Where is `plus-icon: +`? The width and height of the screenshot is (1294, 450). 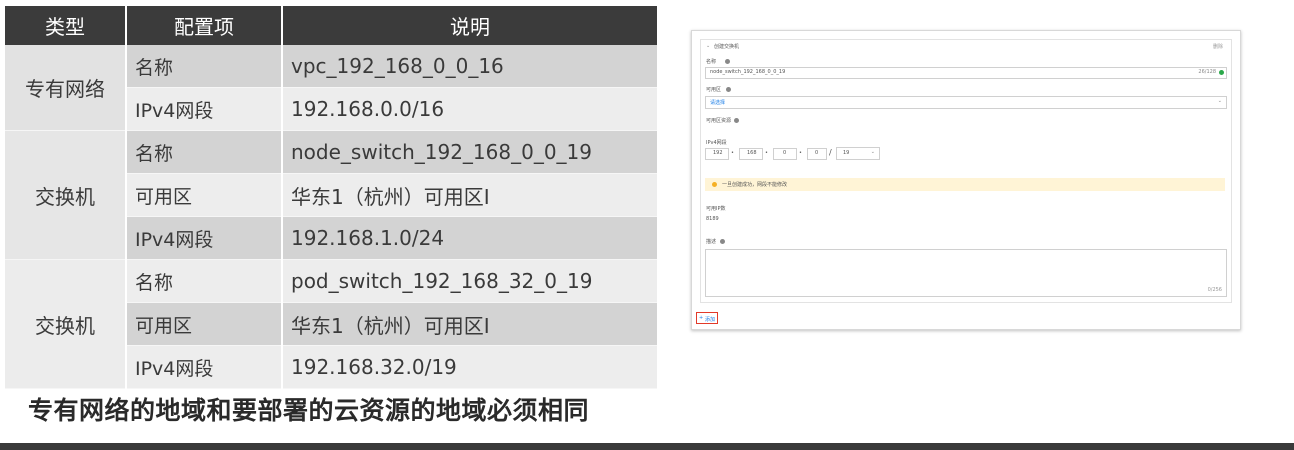 plus-icon: + is located at coordinates (701, 318).